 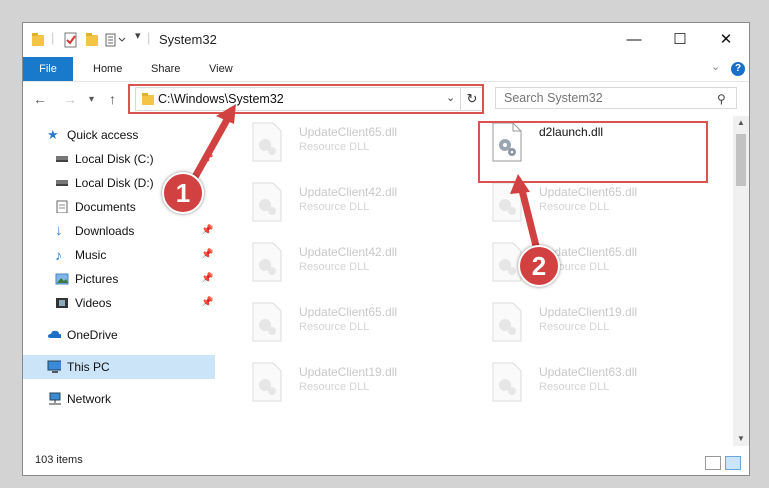 I want to click on arrow-2-head, so click(x=520, y=184).